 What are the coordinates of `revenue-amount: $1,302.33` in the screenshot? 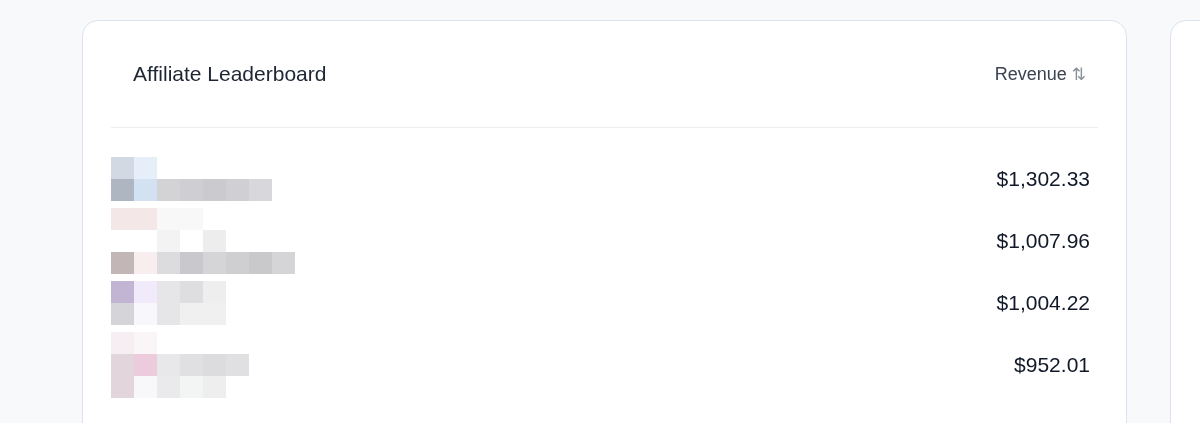 It's located at (1043, 179).